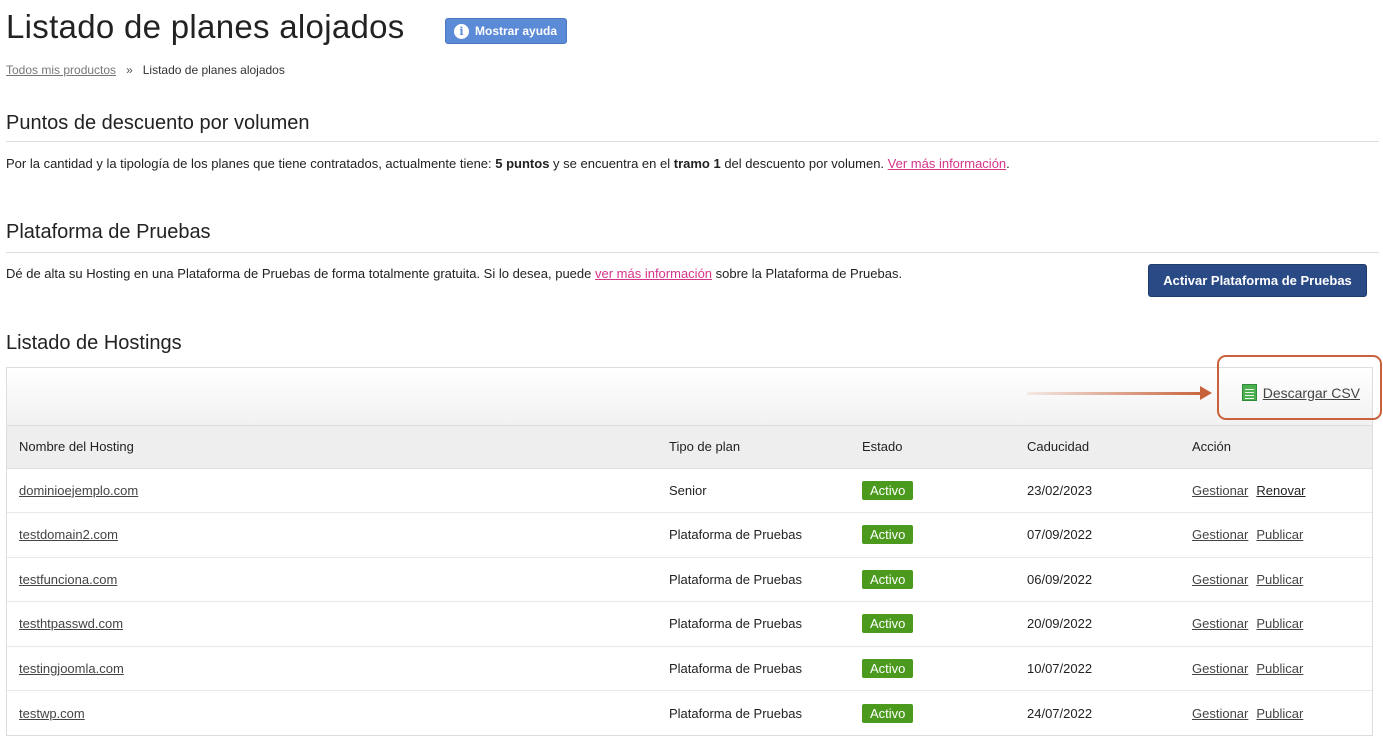 Image resolution: width=1383 pixels, height=741 pixels. What do you see at coordinates (68, 534) in the screenshot?
I see `hosting-name-link: testdomain2.com` at bounding box center [68, 534].